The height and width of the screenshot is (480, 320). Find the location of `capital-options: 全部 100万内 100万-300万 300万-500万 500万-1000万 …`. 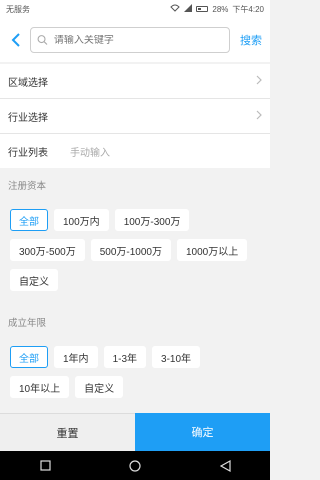

capital-options: 全部 100万内 100万-300万 300万-500万 500万-1000万 … is located at coordinates (135, 250).